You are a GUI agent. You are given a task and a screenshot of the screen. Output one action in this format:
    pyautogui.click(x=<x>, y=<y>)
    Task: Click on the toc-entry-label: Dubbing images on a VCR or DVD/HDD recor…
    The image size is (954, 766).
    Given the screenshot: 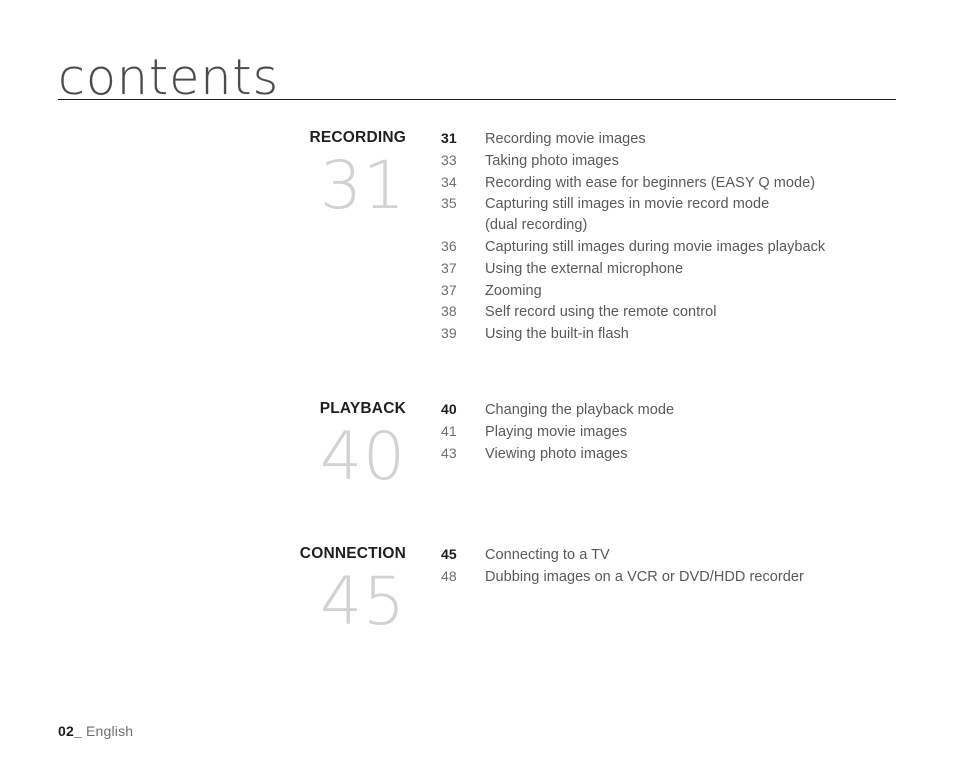 What is the action you would take?
    pyautogui.click(x=644, y=576)
    